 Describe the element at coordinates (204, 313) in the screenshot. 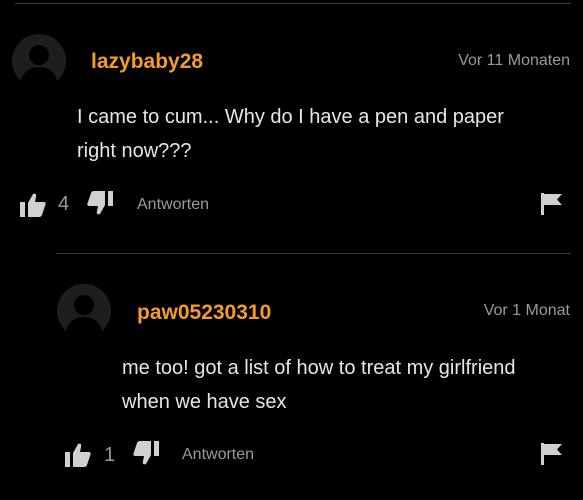

I see `username: paw05230310` at that location.